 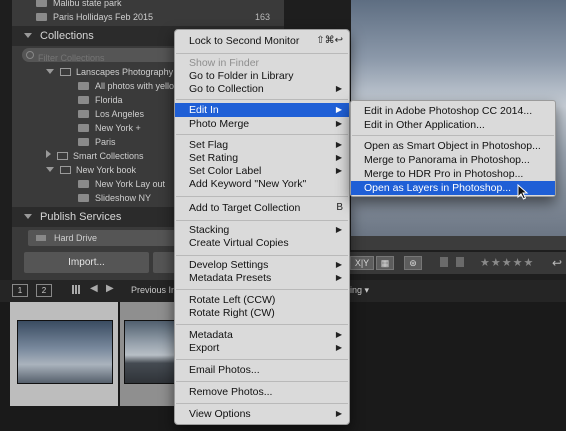 What do you see at coordinates (232, 313) in the screenshot?
I see `menu-item-label: Rotate Right (CW)` at bounding box center [232, 313].